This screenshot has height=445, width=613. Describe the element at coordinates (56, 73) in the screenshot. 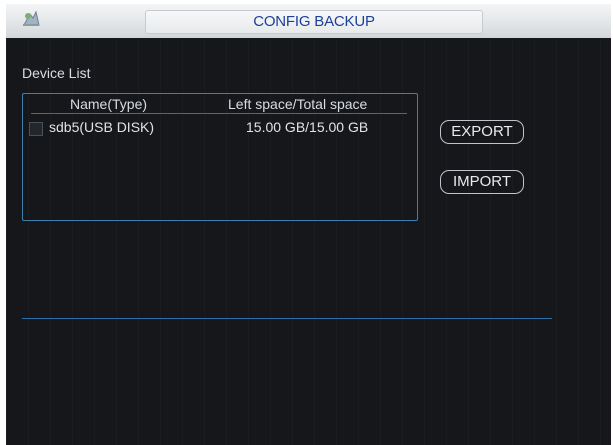

I see `device-list-label: Device List` at that location.